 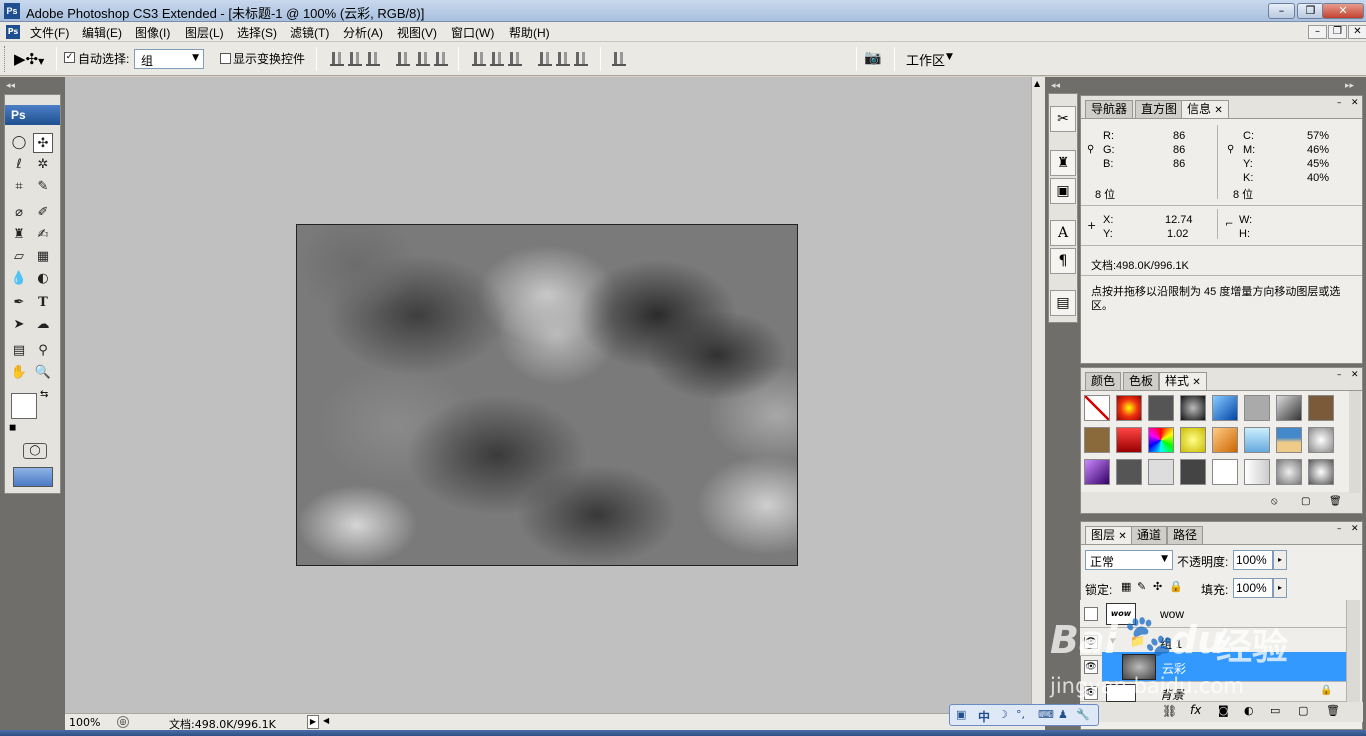 I want to click on align-hcenter-icon, so click(x=423, y=59).